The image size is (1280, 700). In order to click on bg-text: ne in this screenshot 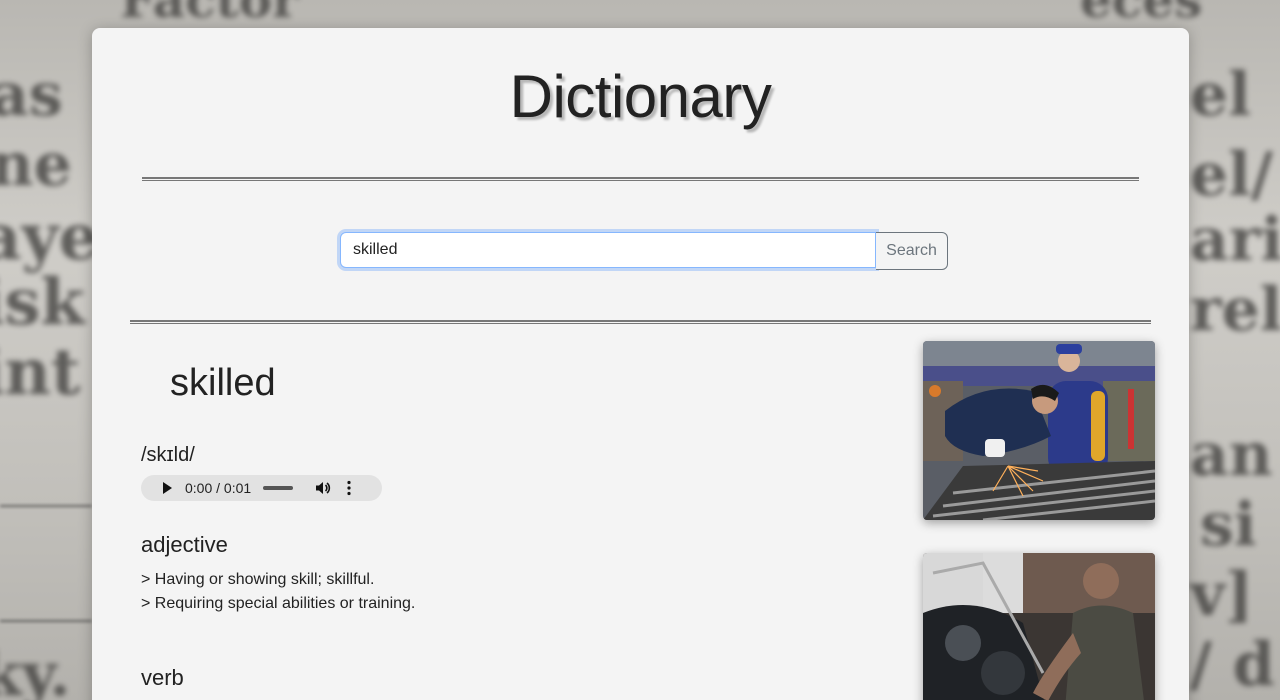, I will do `click(36, 165)`.